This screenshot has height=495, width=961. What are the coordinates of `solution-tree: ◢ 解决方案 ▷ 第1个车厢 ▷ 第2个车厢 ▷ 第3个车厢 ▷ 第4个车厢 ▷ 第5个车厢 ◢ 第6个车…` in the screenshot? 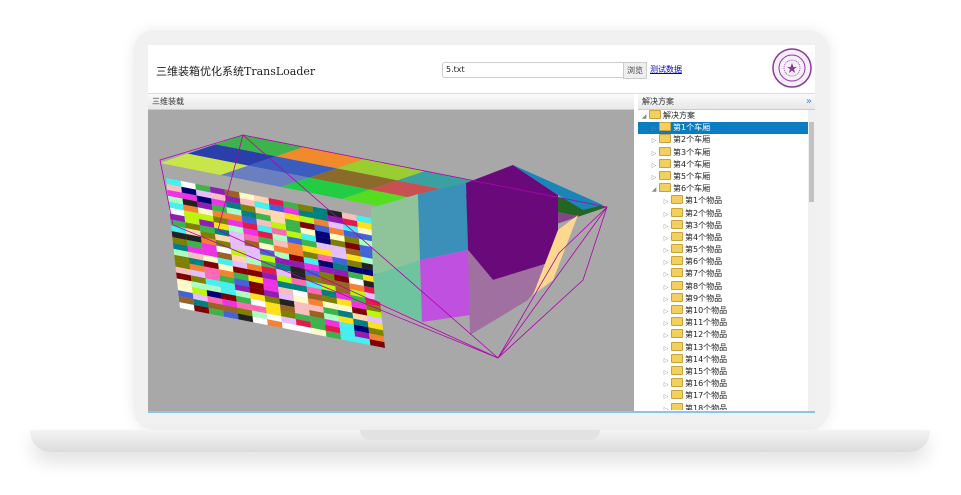 It's located at (723, 260).